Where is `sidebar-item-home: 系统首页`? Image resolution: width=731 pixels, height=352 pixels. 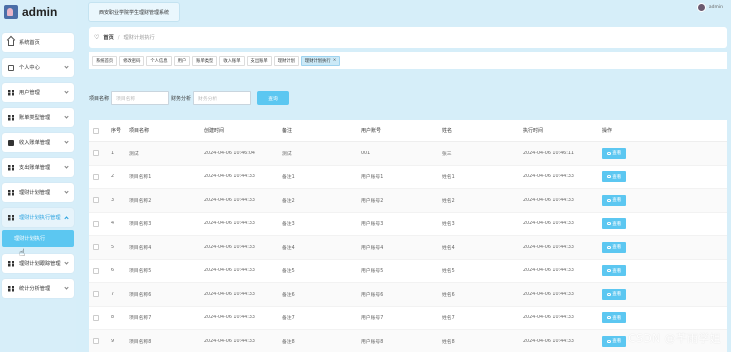 sidebar-item-home: 系统首页 is located at coordinates (38, 42).